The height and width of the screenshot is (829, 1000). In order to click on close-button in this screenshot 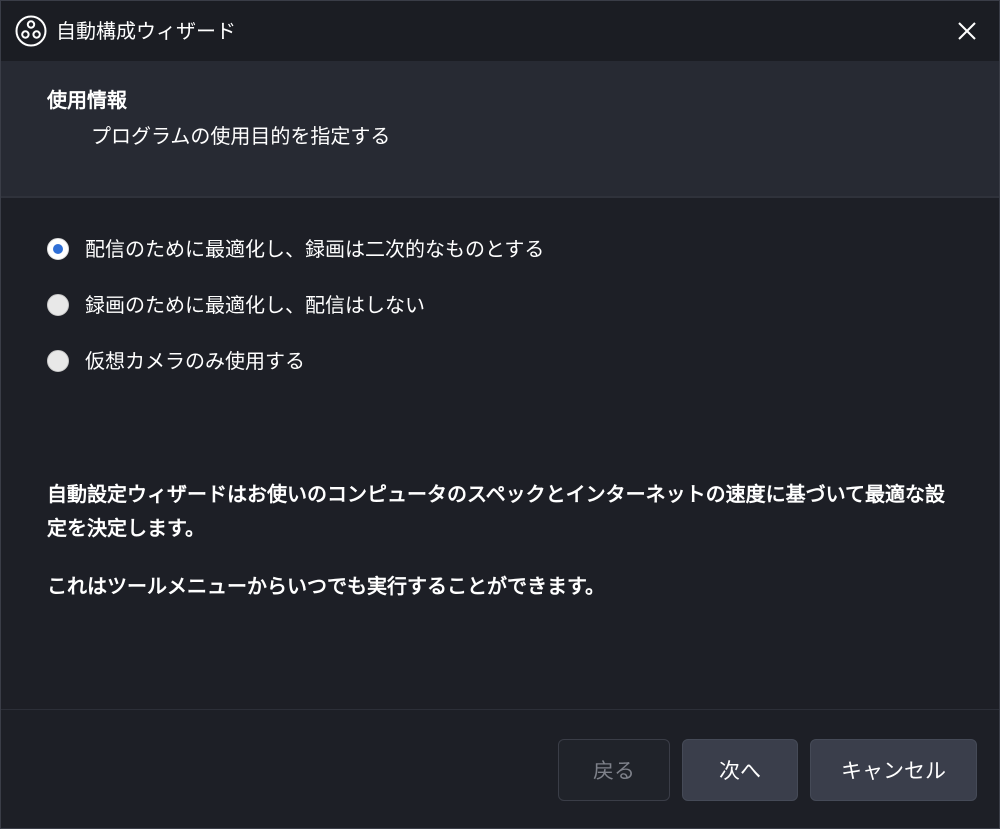, I will do `click(967, 31)`.